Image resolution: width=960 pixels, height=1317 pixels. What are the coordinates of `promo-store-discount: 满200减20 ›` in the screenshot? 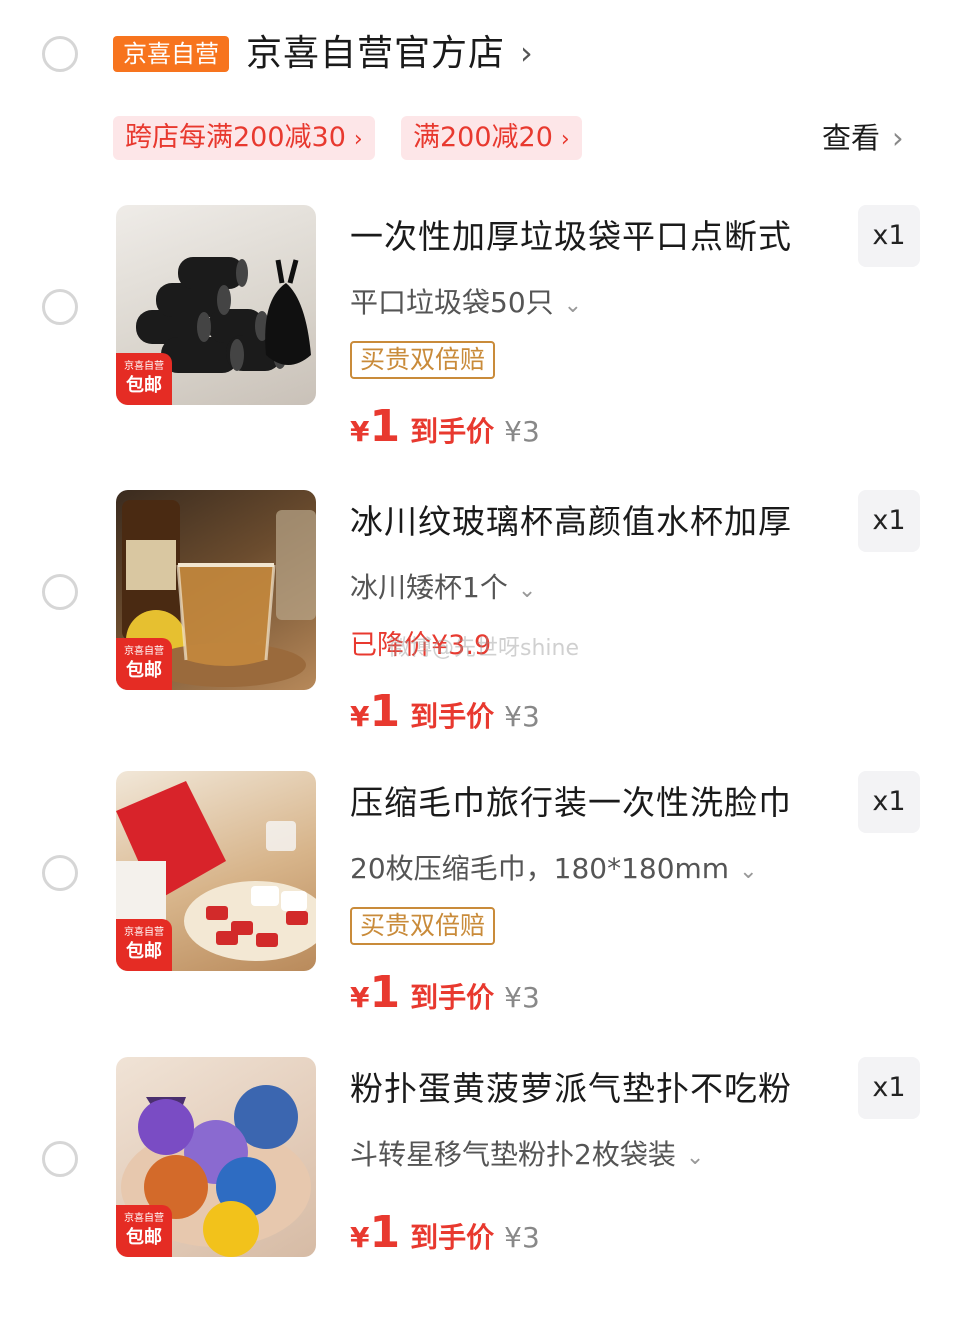 It's located at (491, 138).